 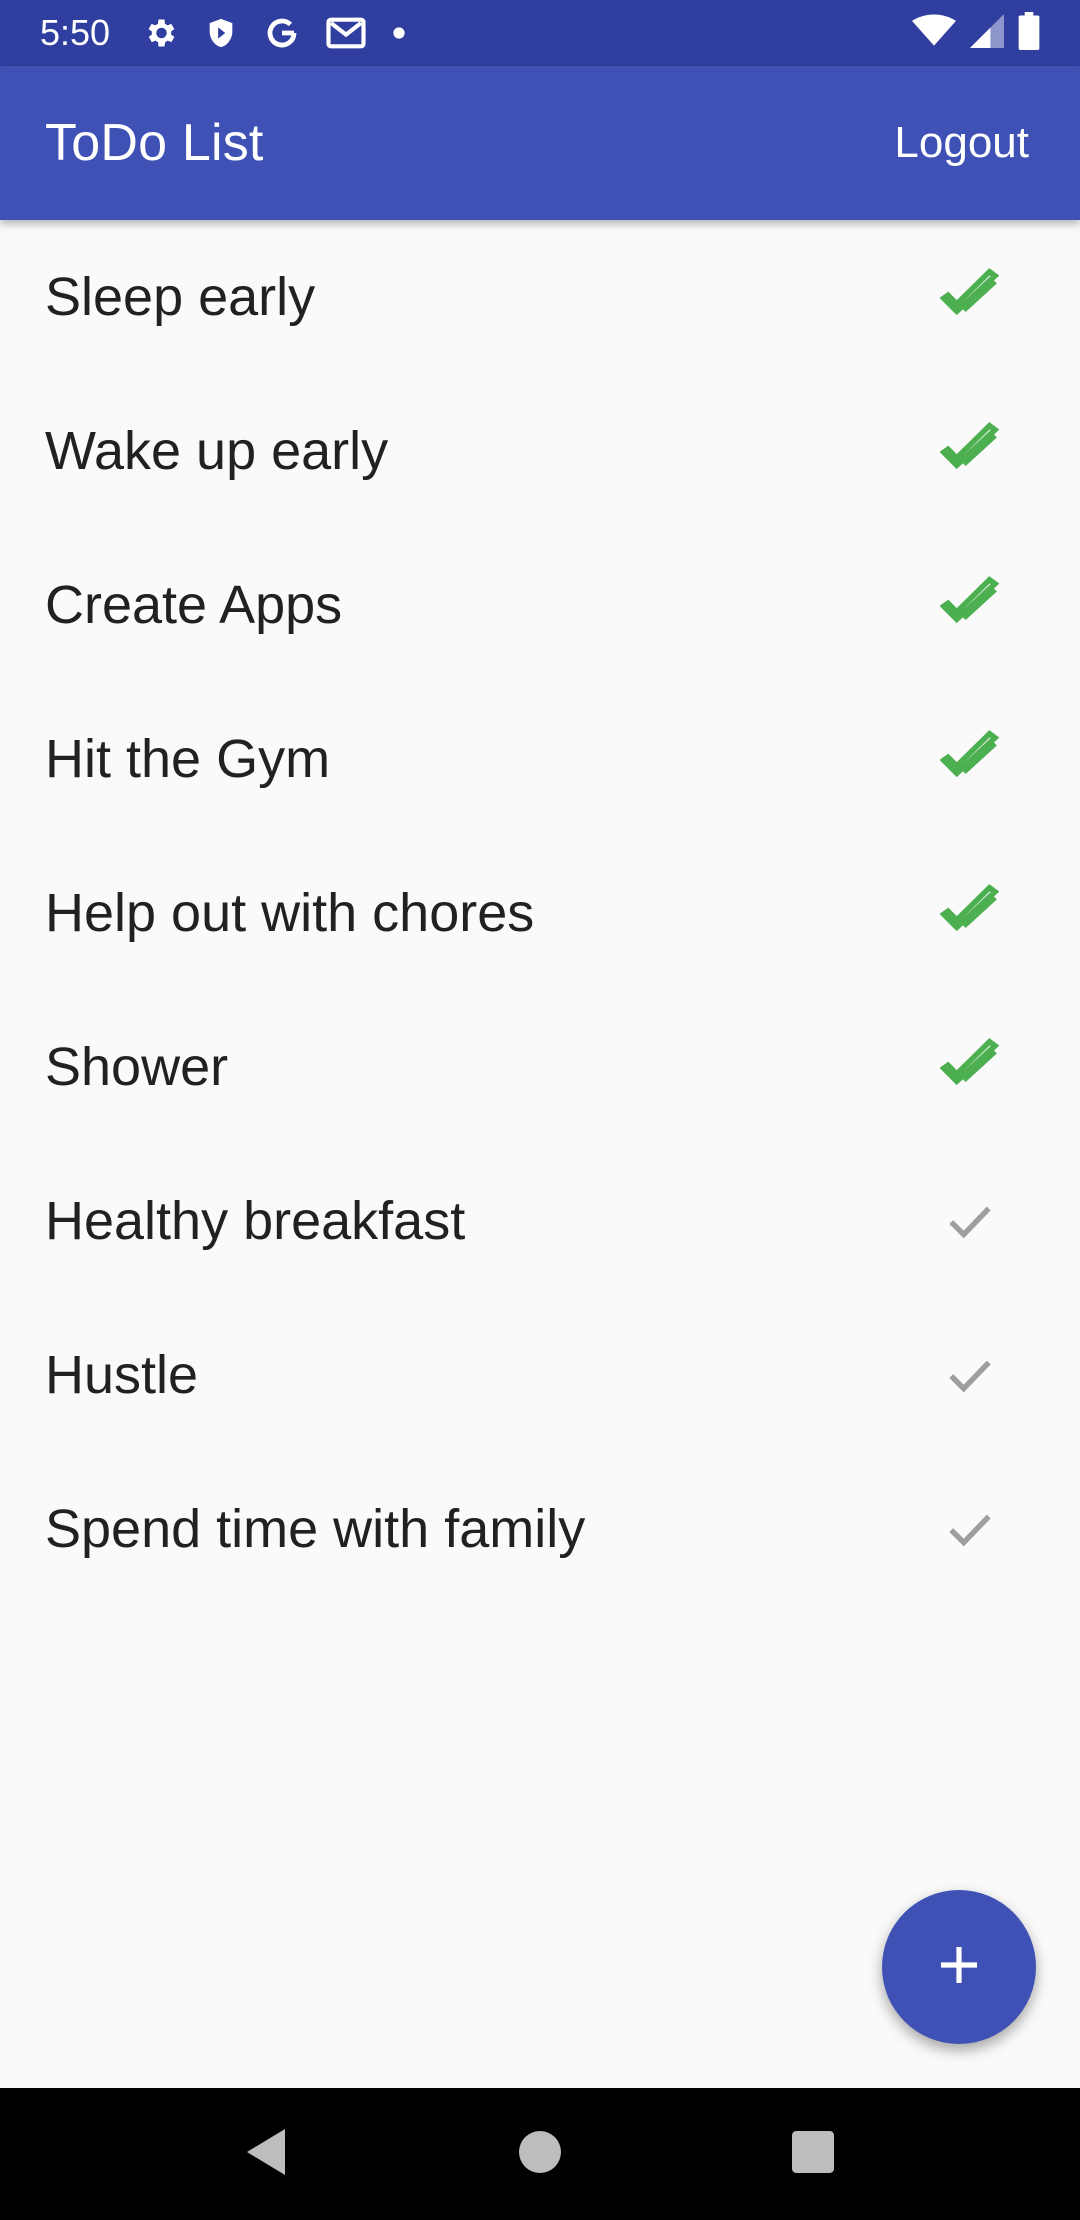 What do you see at coordinates (180, 297) in the screenshot?
I see `todo-label: Sleep early` at bounding box center [180, 297].